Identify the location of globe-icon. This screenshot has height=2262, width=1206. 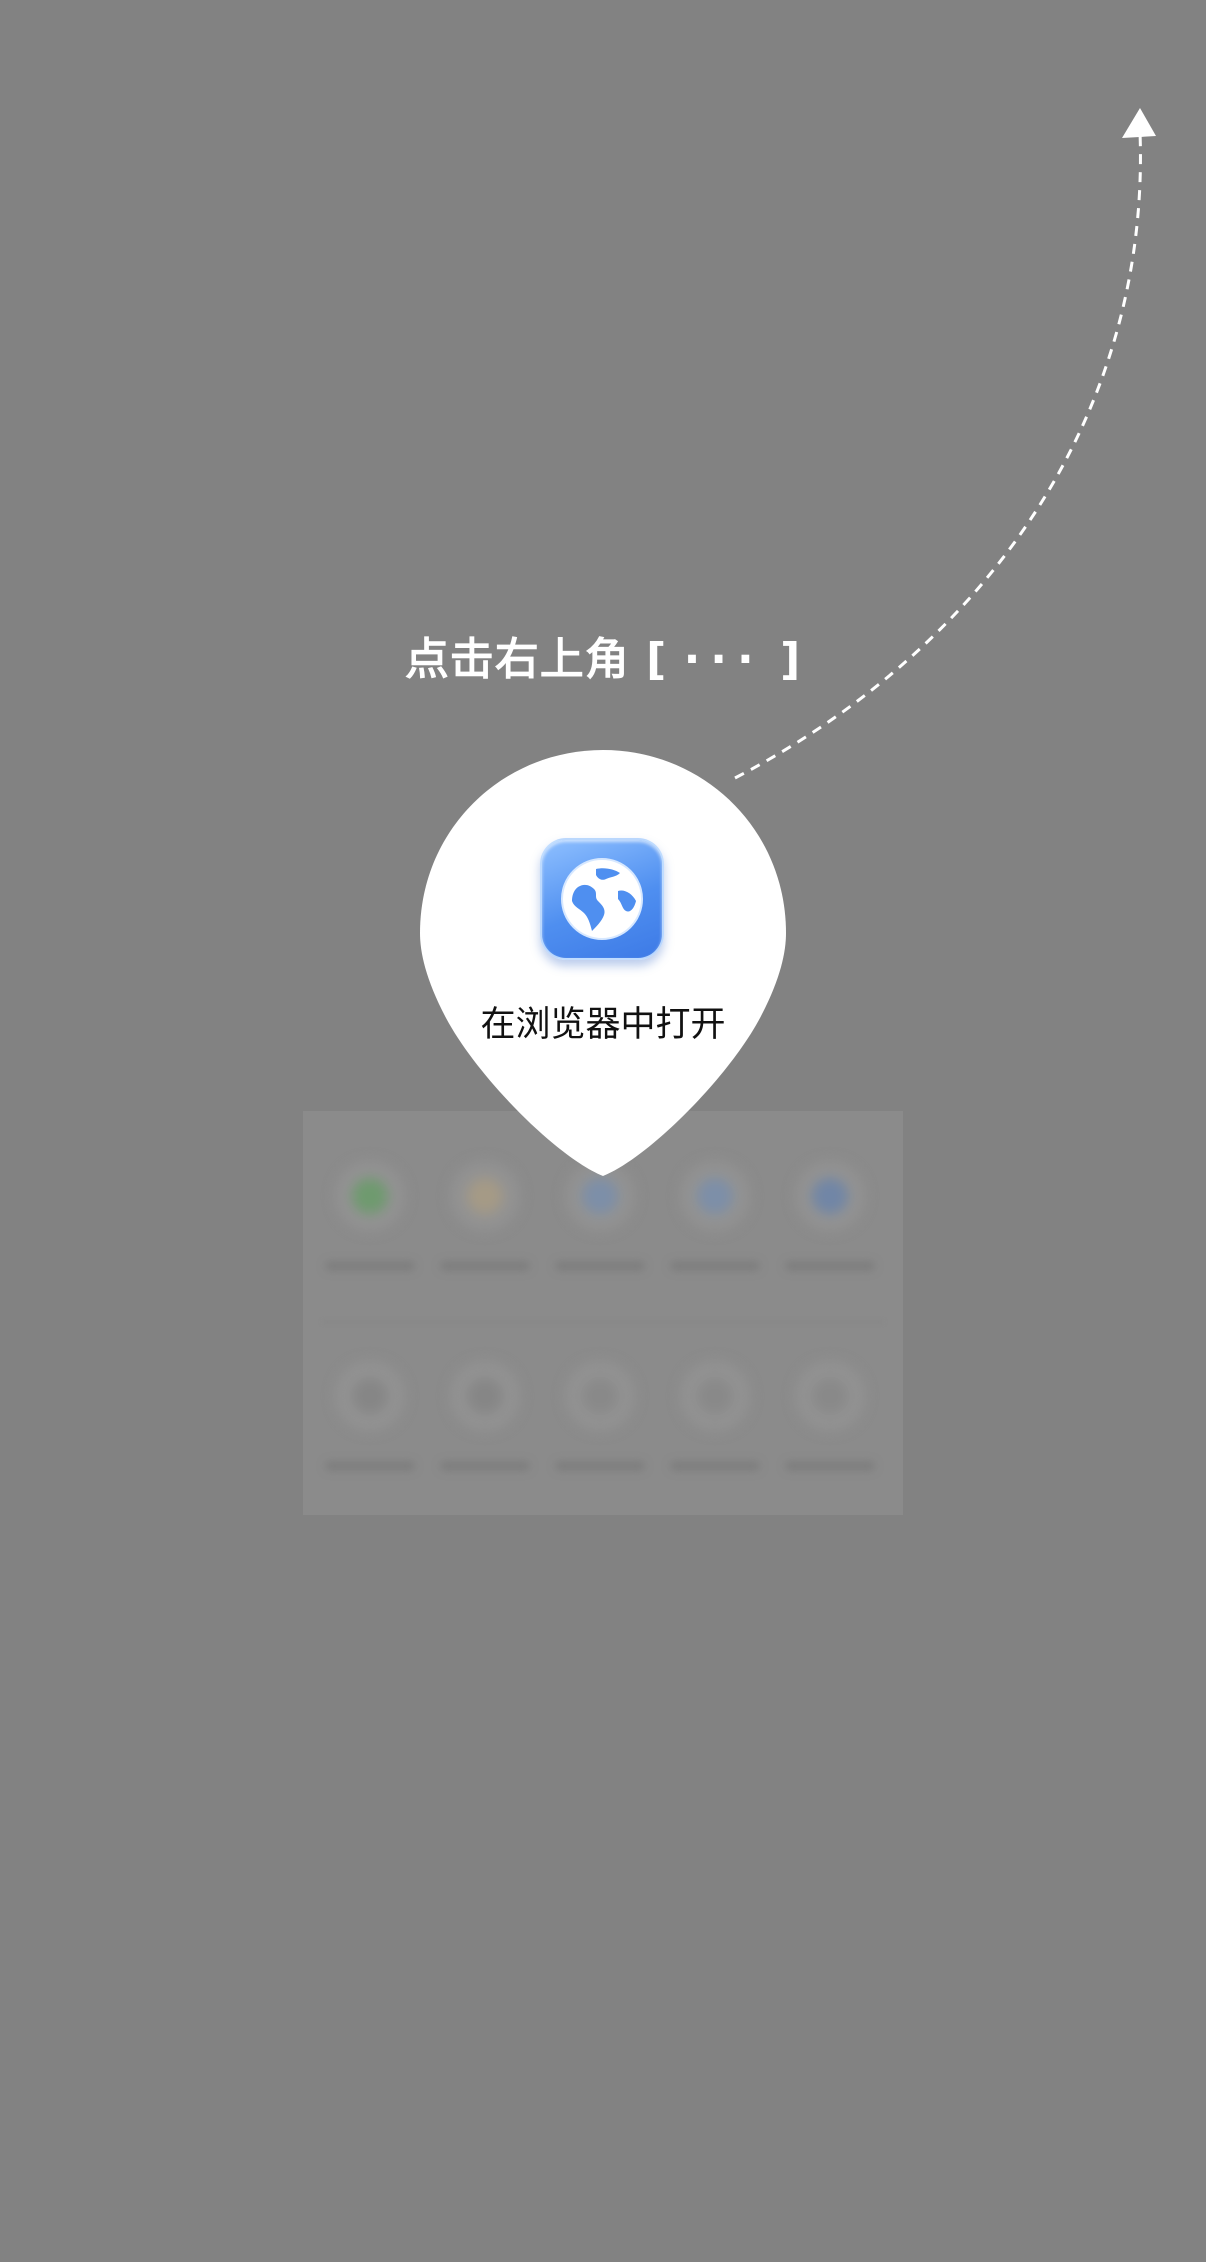
(602, 899).